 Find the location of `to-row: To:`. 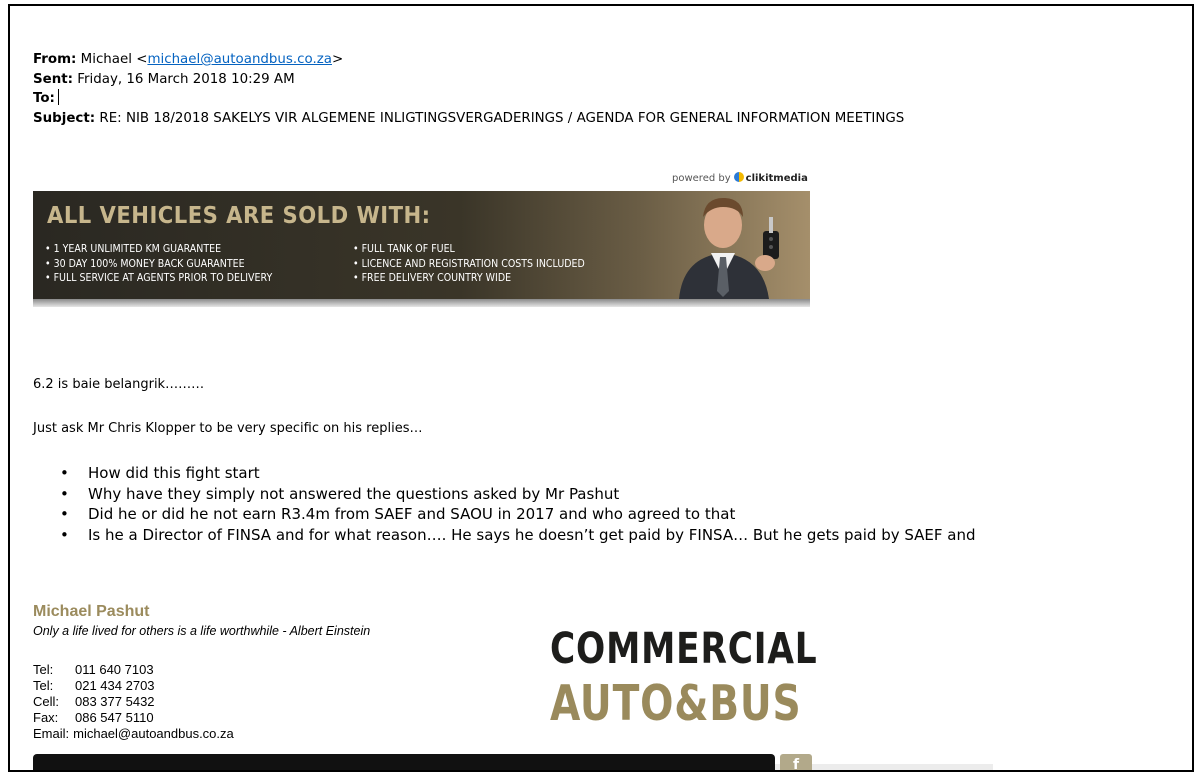

to-row: To: is located at coordinates (468, 99).